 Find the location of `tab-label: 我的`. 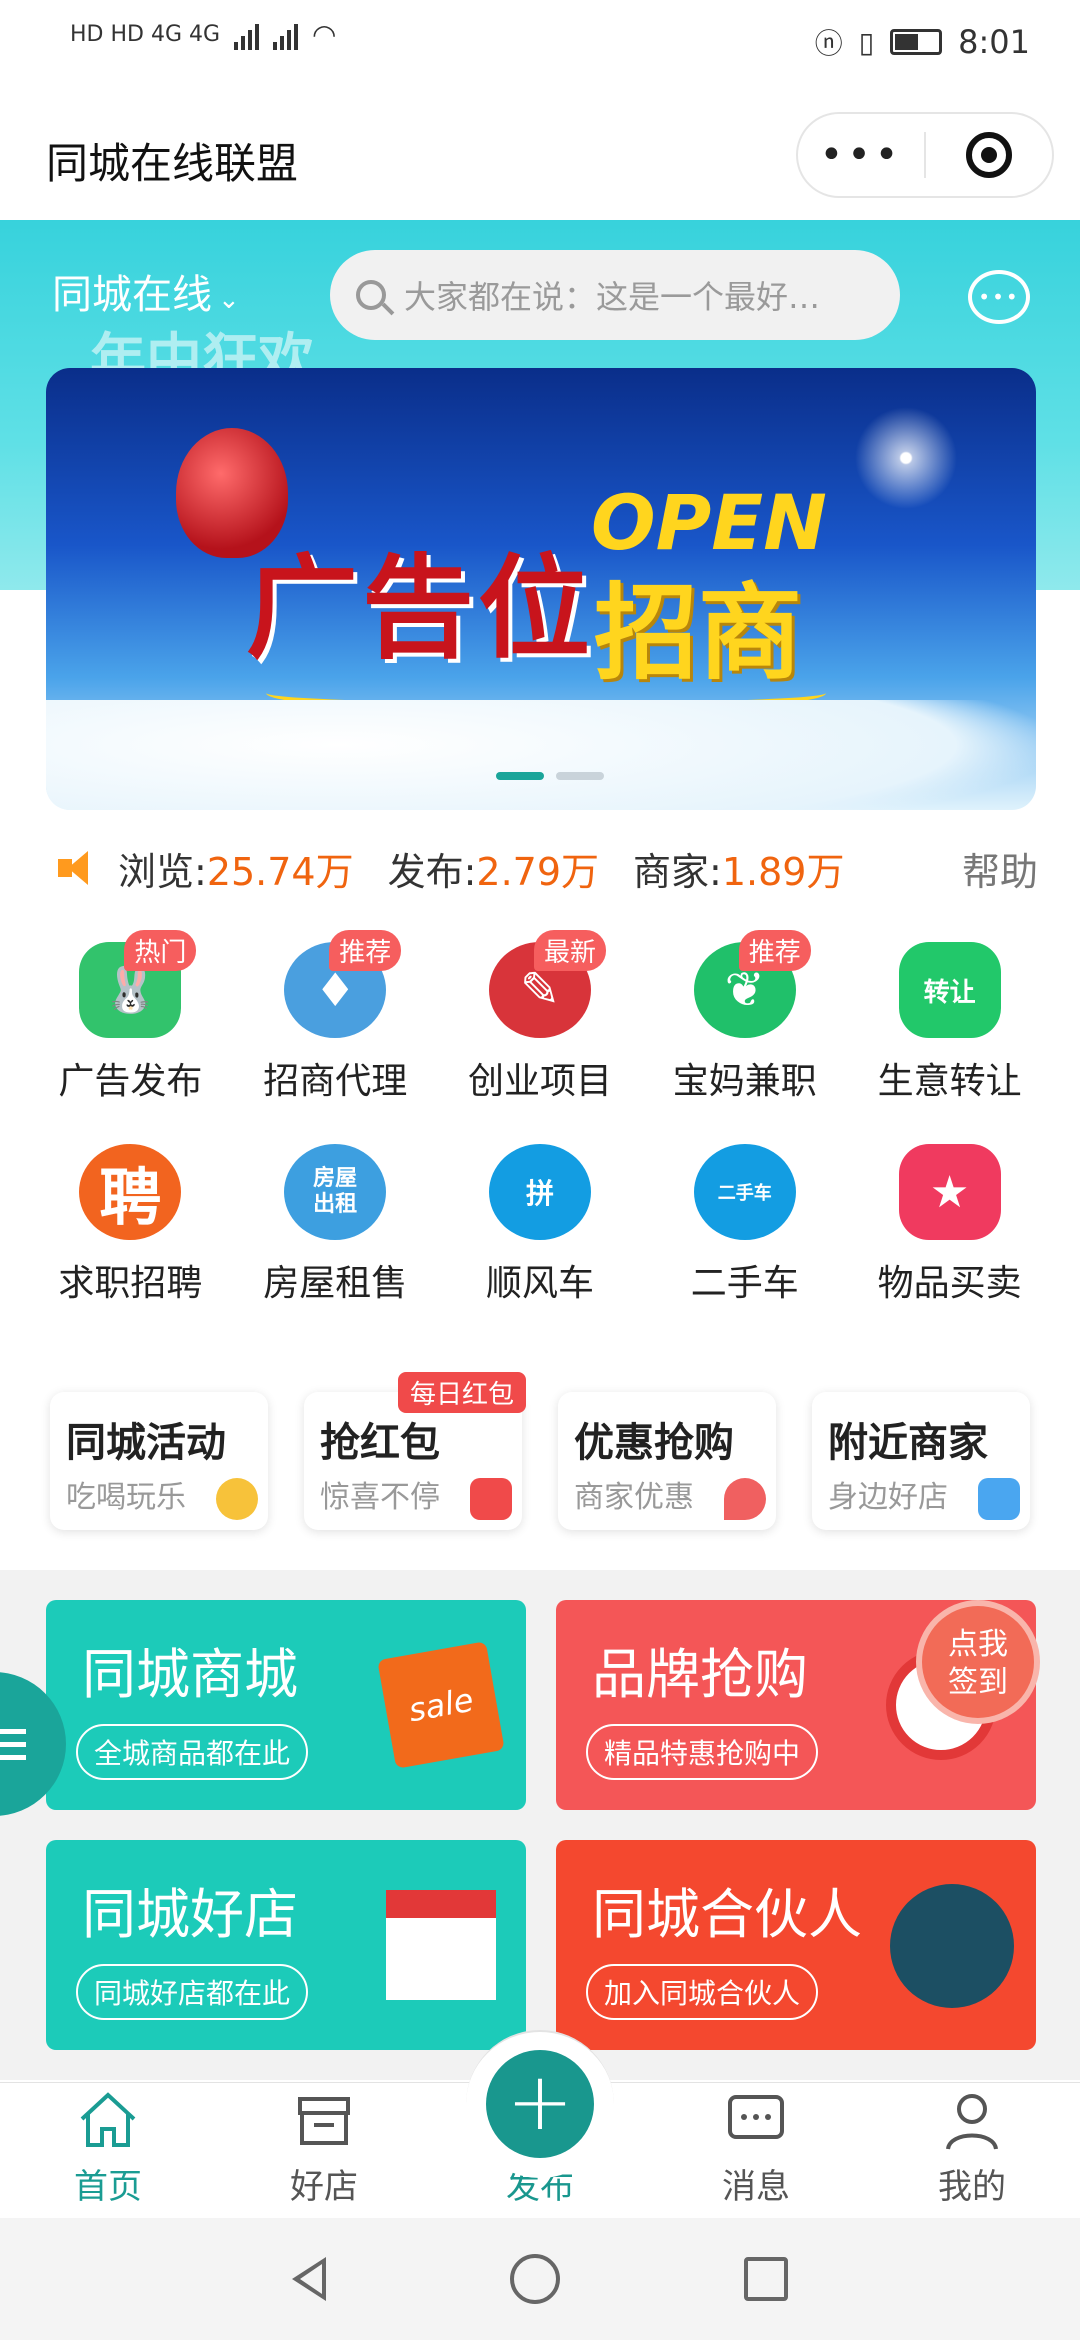

tab-label: 我的 is located at coordinates (972, 2187).